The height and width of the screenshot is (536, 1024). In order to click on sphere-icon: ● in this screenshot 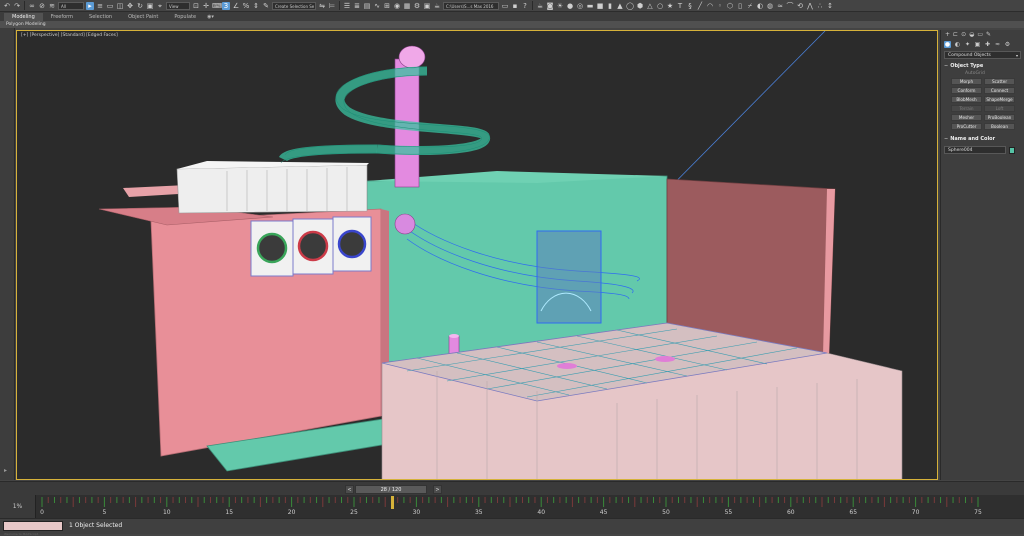, I will do `click(570, 6)`.